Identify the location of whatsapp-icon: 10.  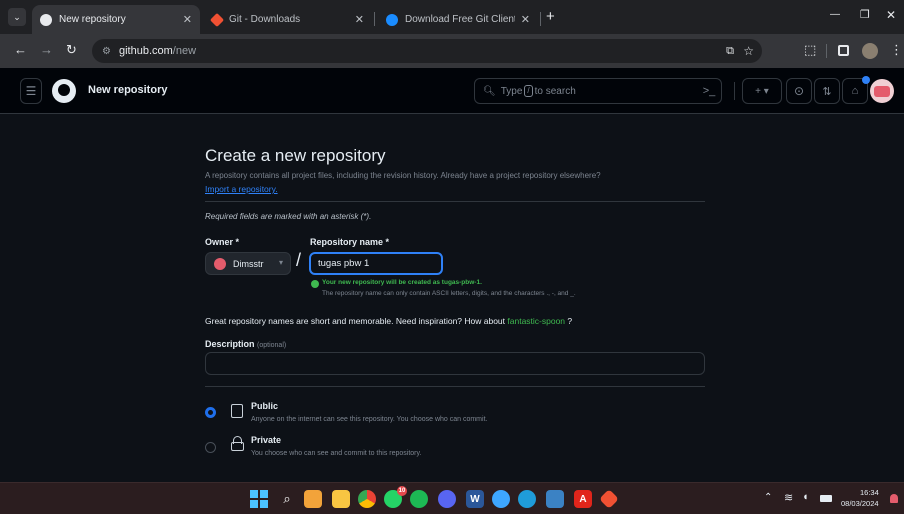
(395, 497).